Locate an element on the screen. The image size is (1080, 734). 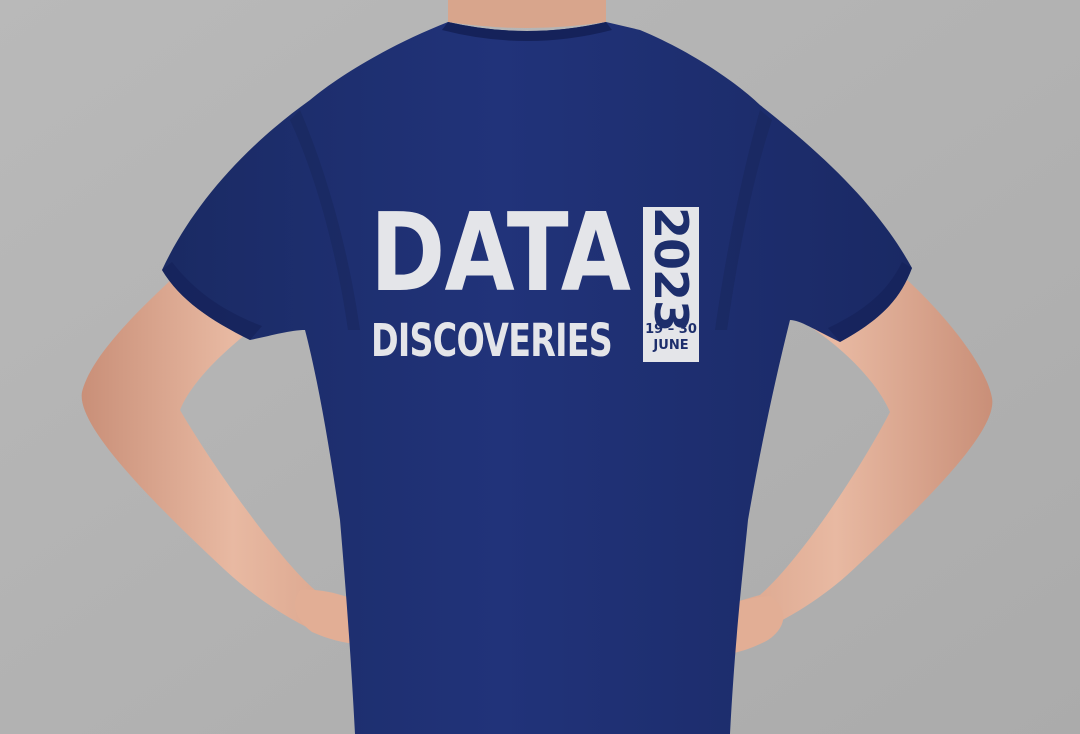
neck is located at coordinates (527, 14).